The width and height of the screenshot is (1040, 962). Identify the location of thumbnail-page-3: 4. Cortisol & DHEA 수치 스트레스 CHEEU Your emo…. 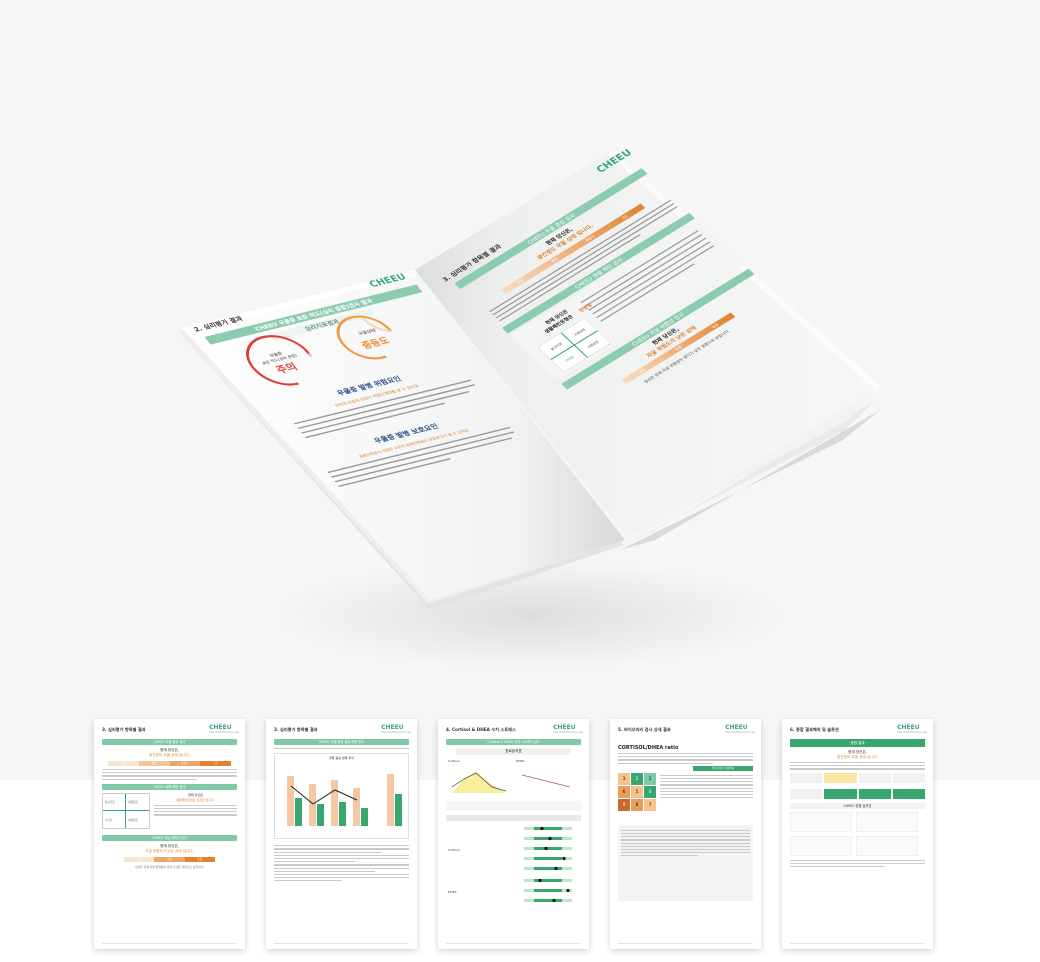
(513, 834).